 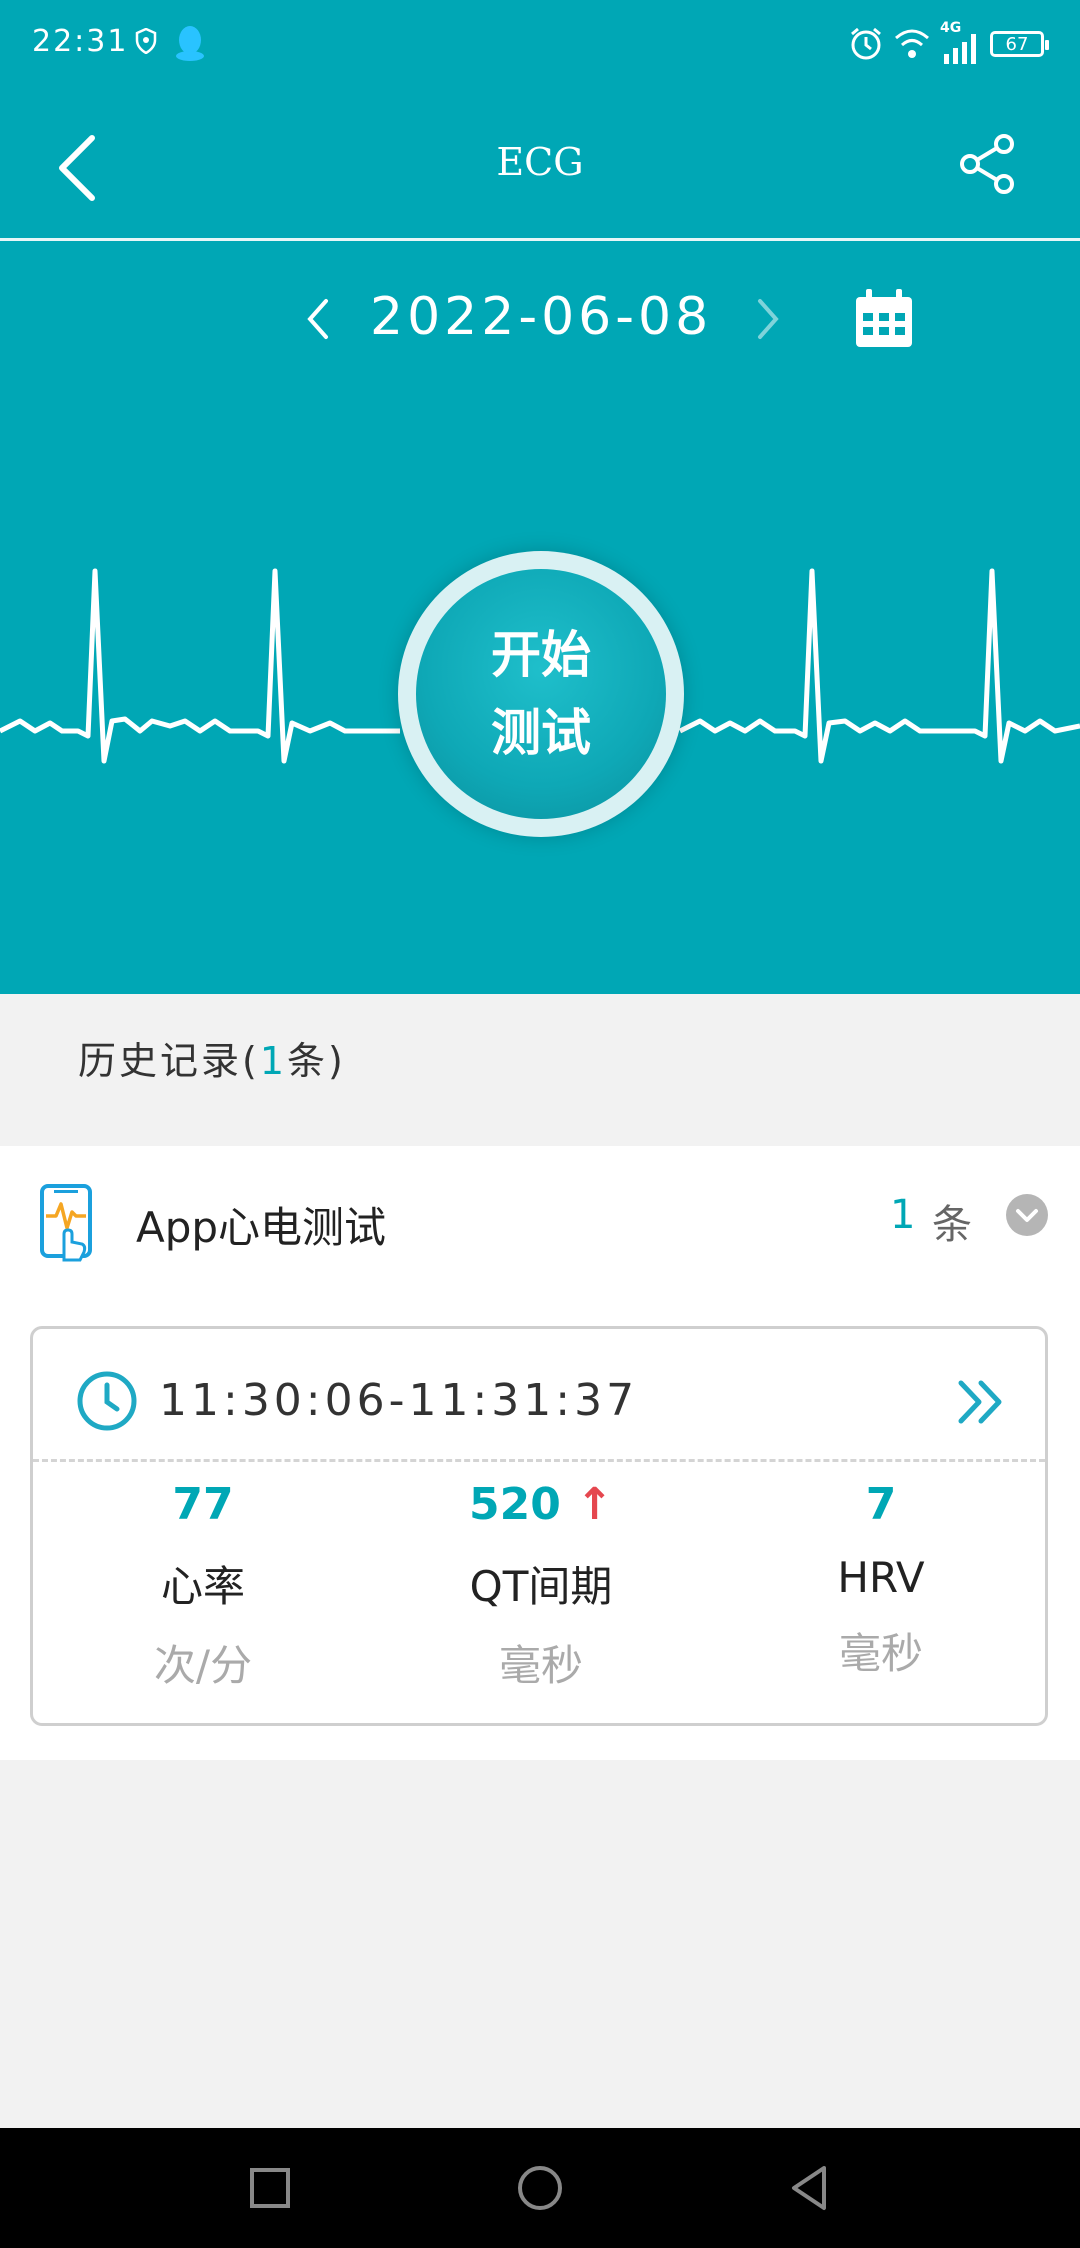 I want to click on up-arrow-icon: ↑, so click(x=595, y=1504).